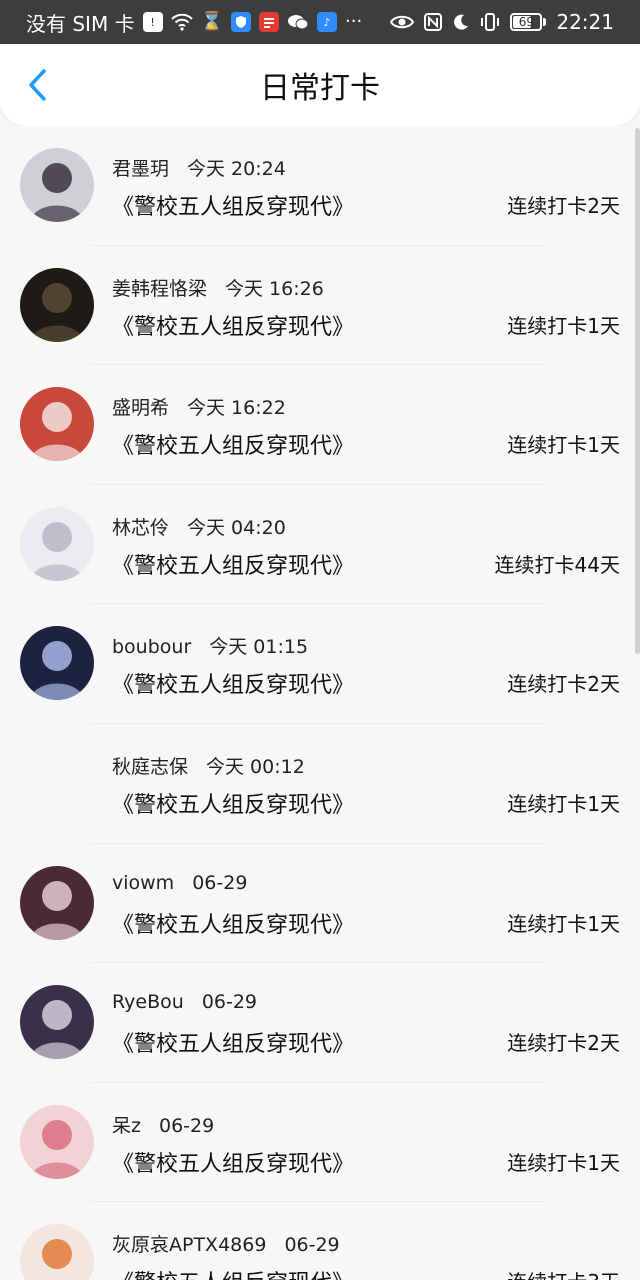  I want to click on user-name: 灰原哀APTX4869, so click(189, 1245).